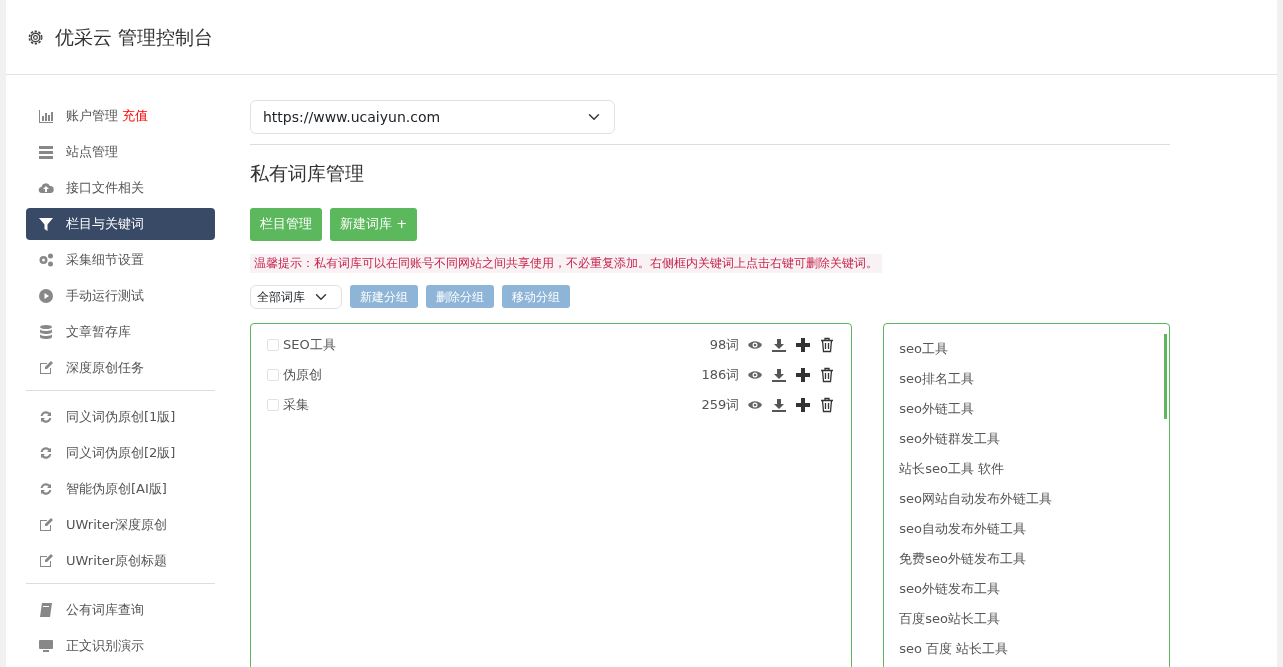  What do you see at coordinates (120, 260) in the screenshot?
I see `sidebar-item: 采集细节设置` at bounding box center [120, 260].